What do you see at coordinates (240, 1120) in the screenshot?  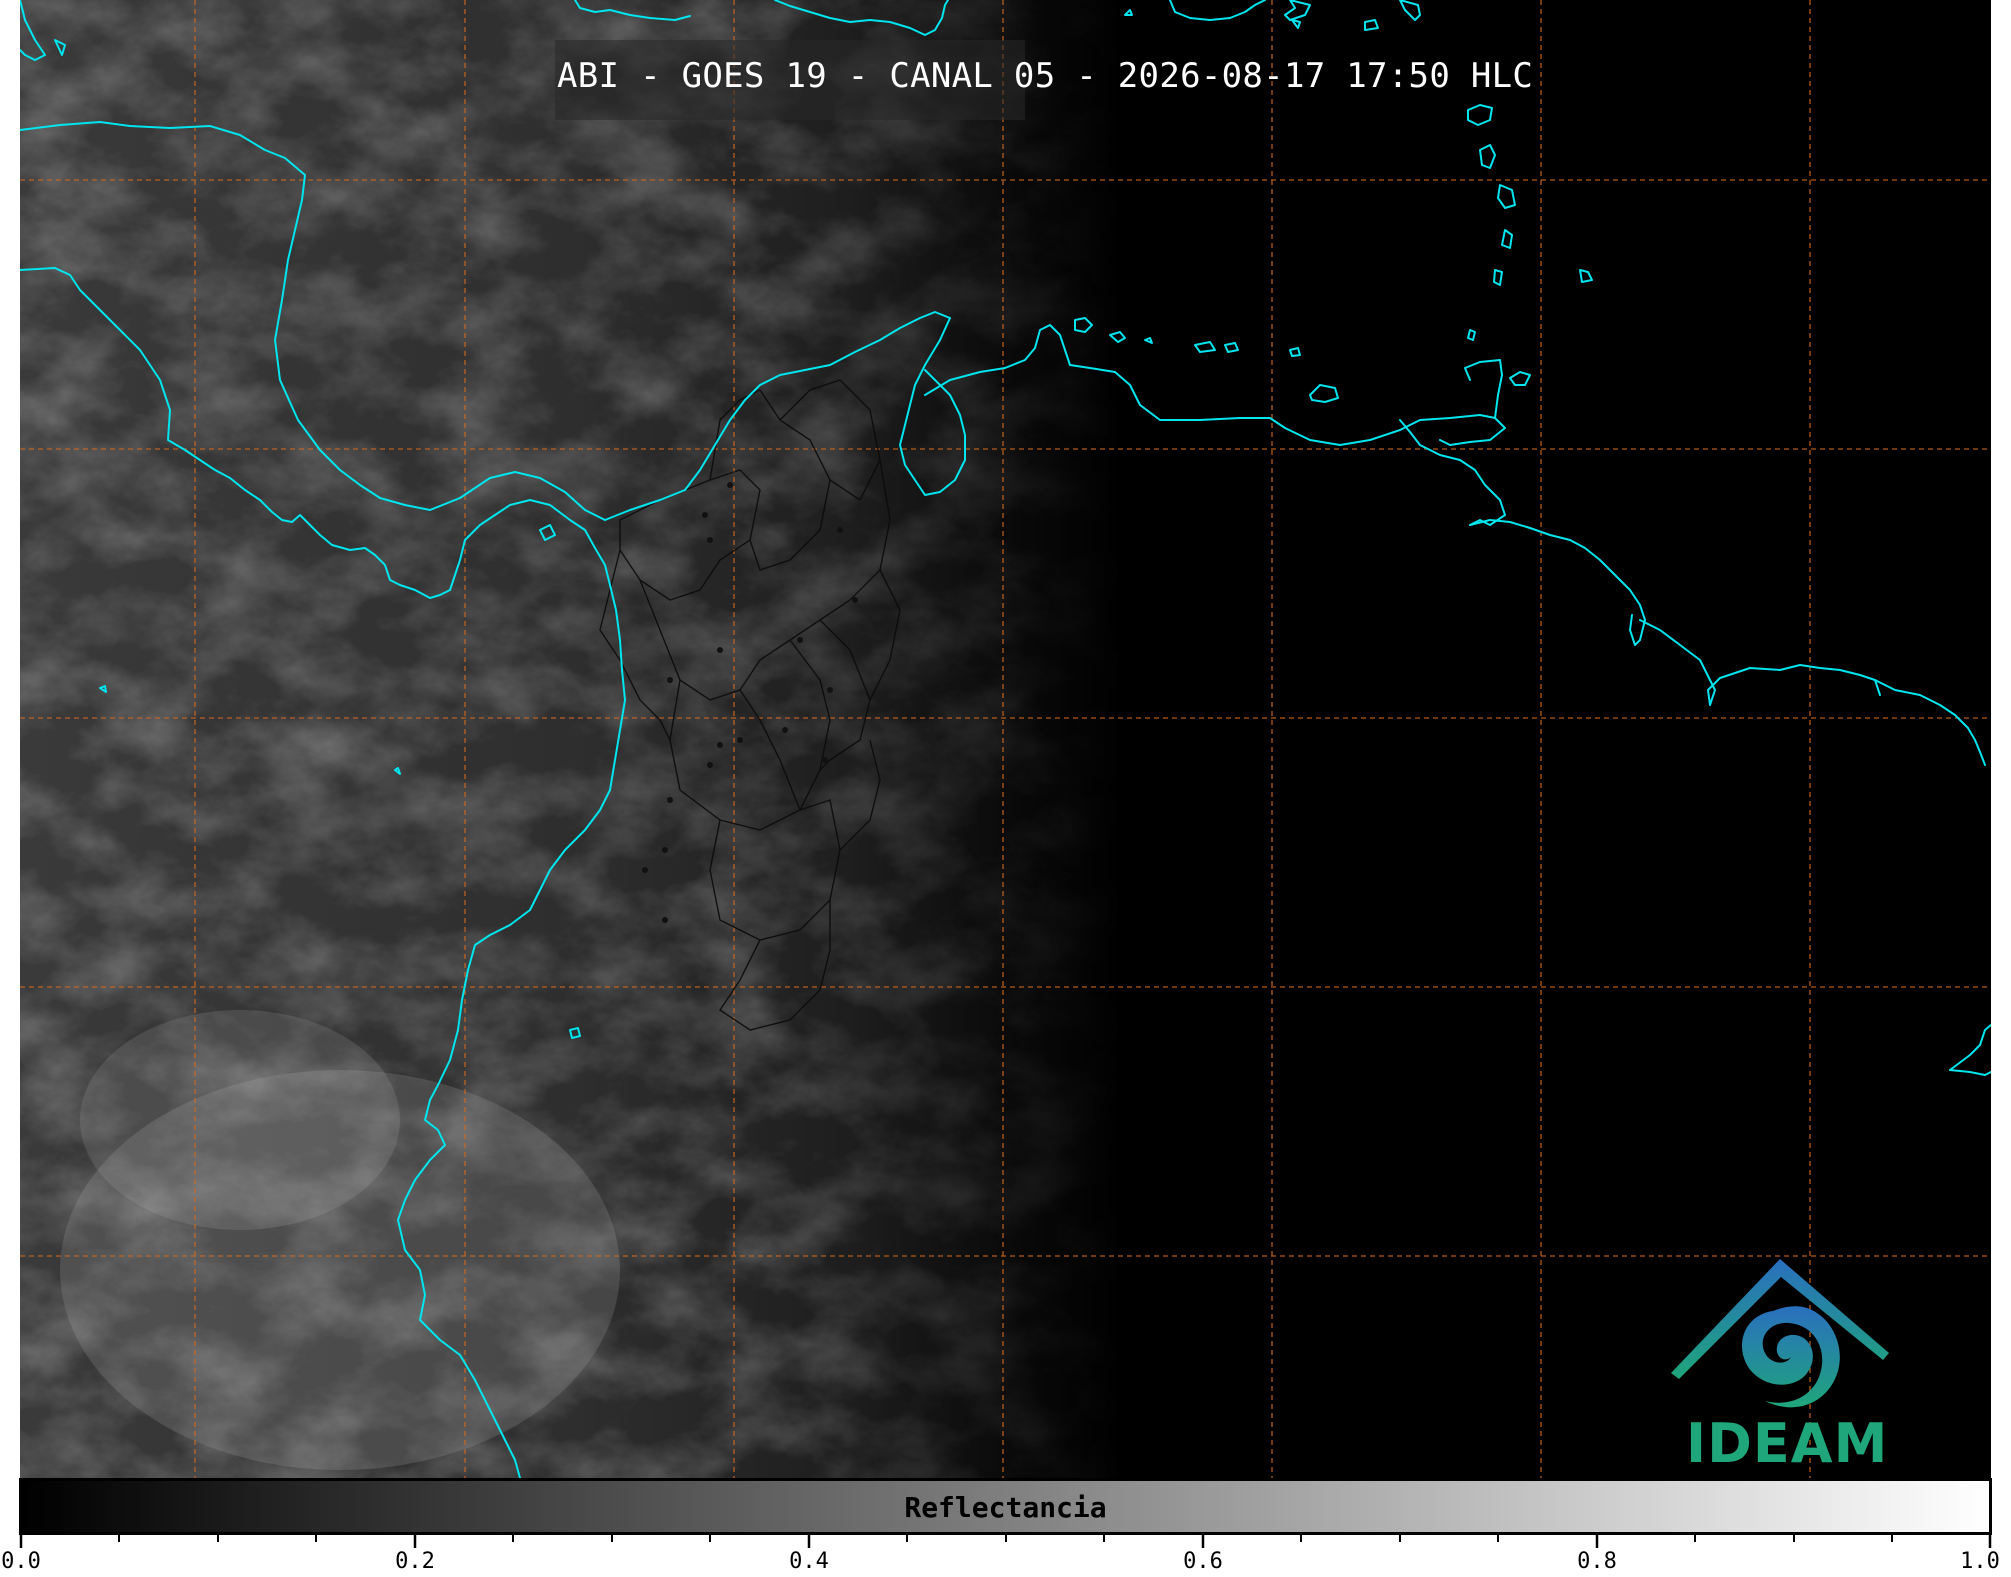 I see `bright-cloud-region` at bounding box center [240, 1120].